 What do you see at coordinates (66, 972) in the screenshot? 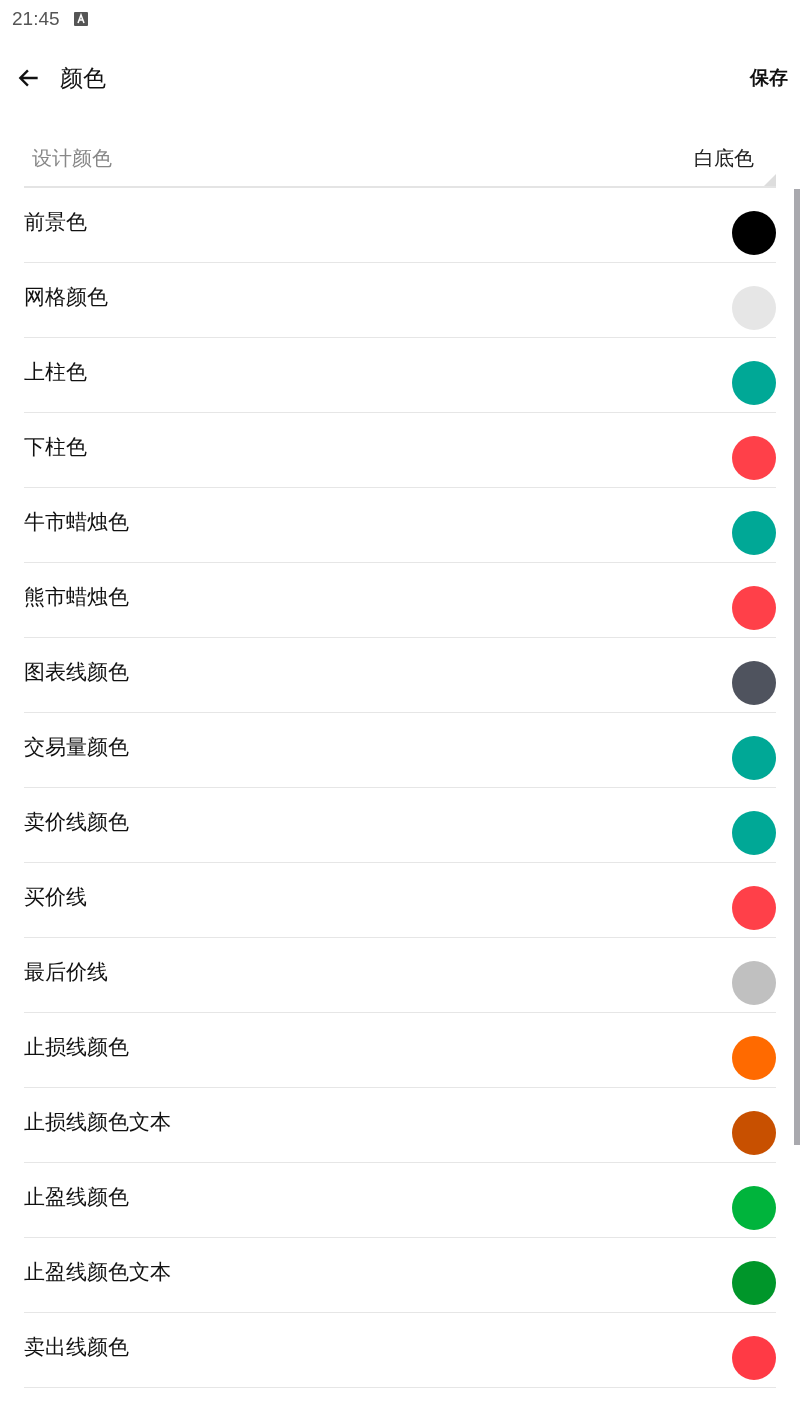
I see `color-setting-label: 最后价线` at bounding box center [66, 972].